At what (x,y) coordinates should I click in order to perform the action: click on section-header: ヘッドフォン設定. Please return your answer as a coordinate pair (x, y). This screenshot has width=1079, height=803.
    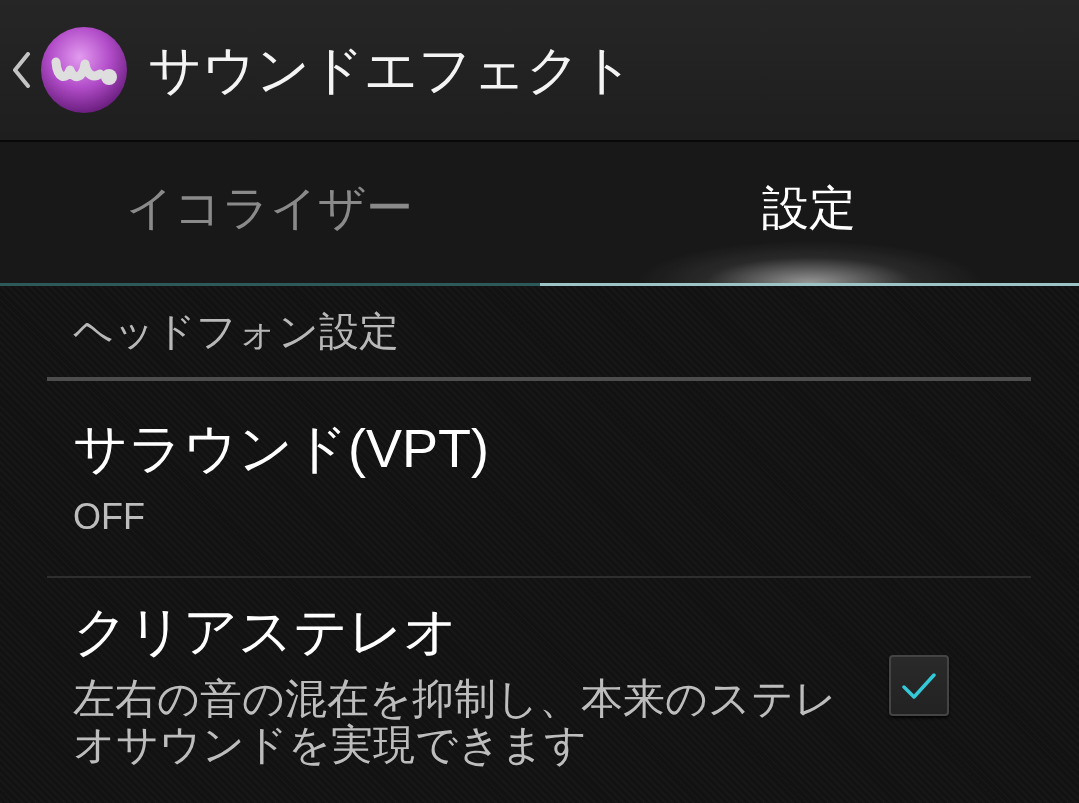
    Looking at the image, I should click on (539, 333).